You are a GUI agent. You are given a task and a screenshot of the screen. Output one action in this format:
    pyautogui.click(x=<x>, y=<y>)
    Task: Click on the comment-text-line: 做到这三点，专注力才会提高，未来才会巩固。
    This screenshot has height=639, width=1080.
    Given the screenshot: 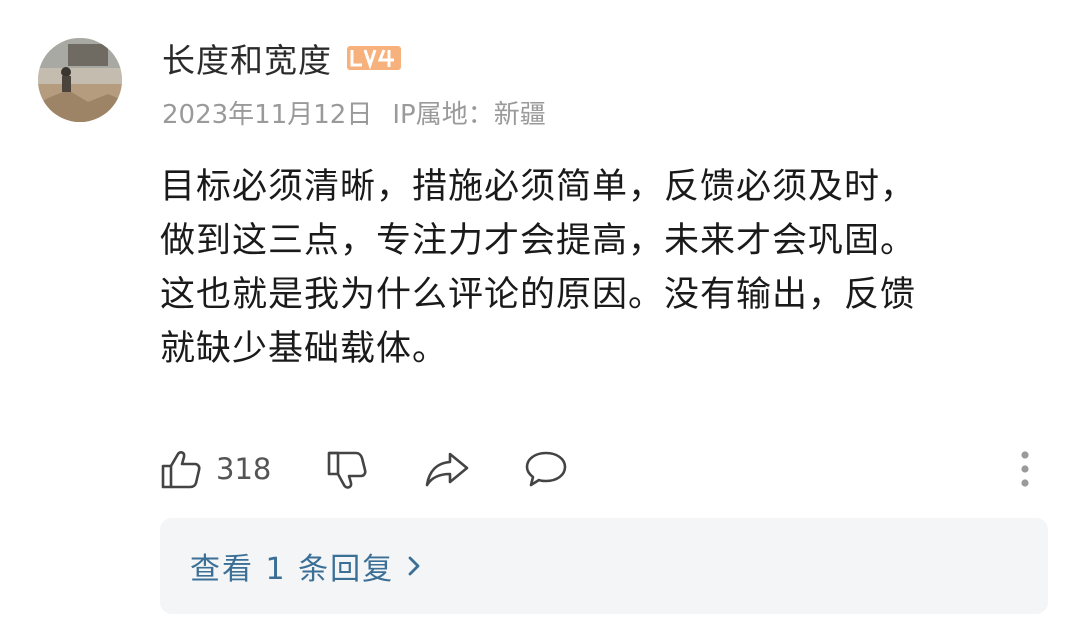 What is the action you would take?
    pyautogui.click(x=538, y=241)
    